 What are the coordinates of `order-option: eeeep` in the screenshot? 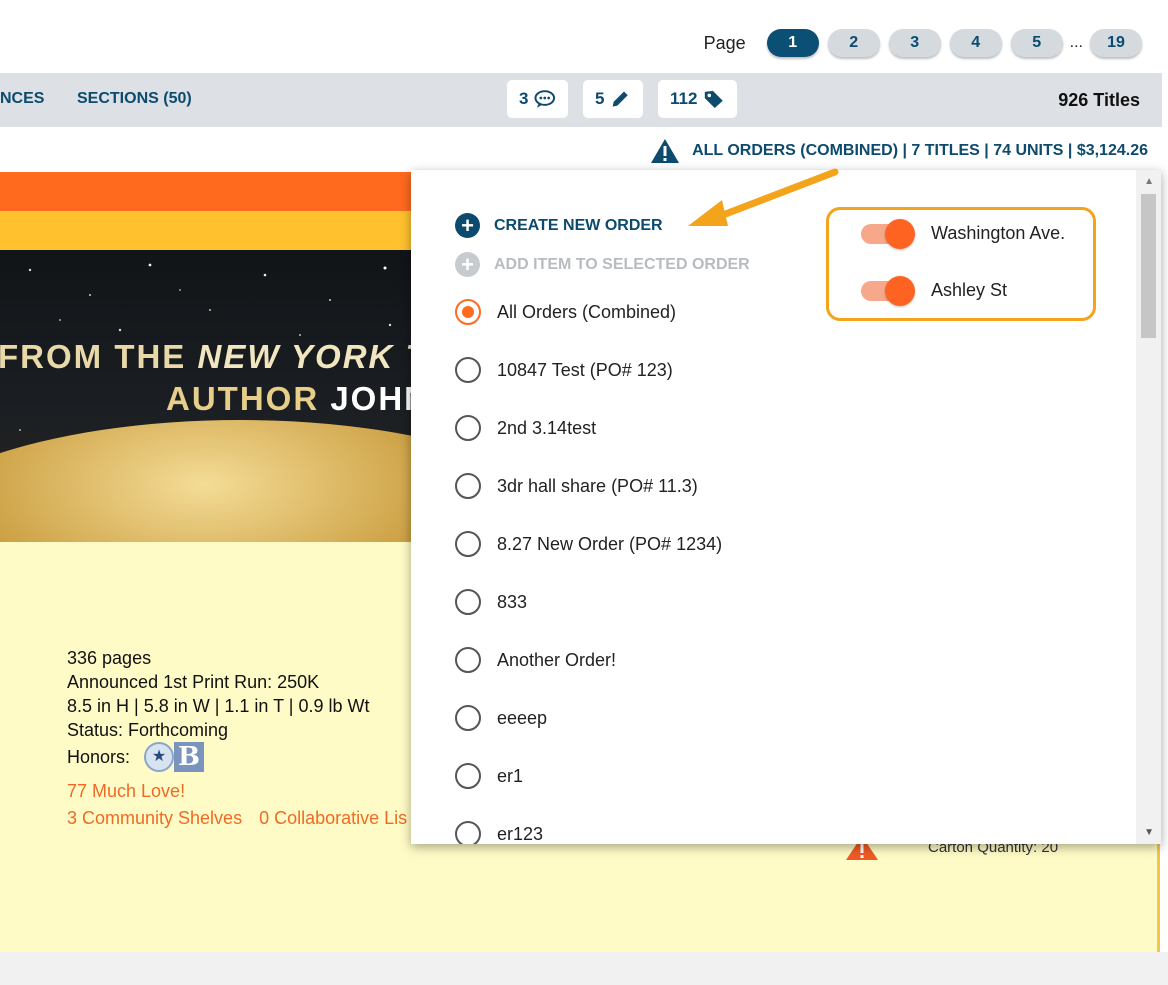 It's located at (588, 718).